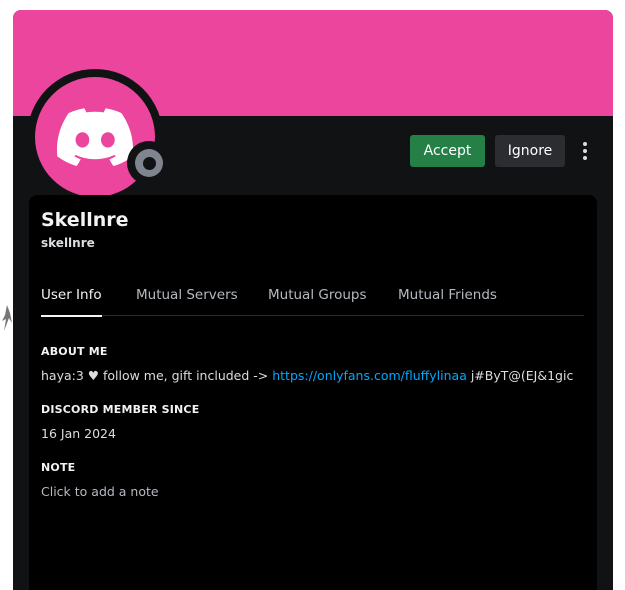 This screenshot has width=625, height=590. What do you see at coordinates (317, 300) in the screenshot?
I see `tab-mutual-groups: Mutual Groups` at bounding box center [317, 300].